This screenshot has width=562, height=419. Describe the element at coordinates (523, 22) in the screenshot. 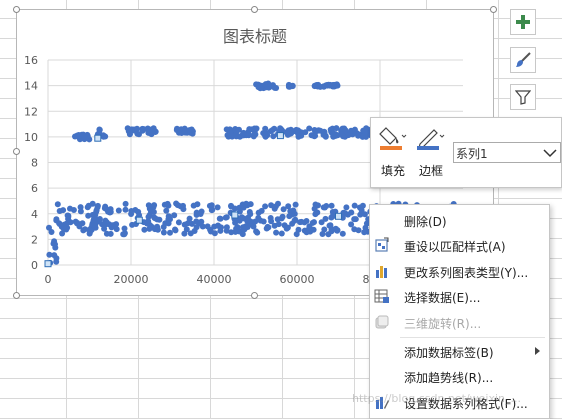

I see `chart-elements-button` at that location.